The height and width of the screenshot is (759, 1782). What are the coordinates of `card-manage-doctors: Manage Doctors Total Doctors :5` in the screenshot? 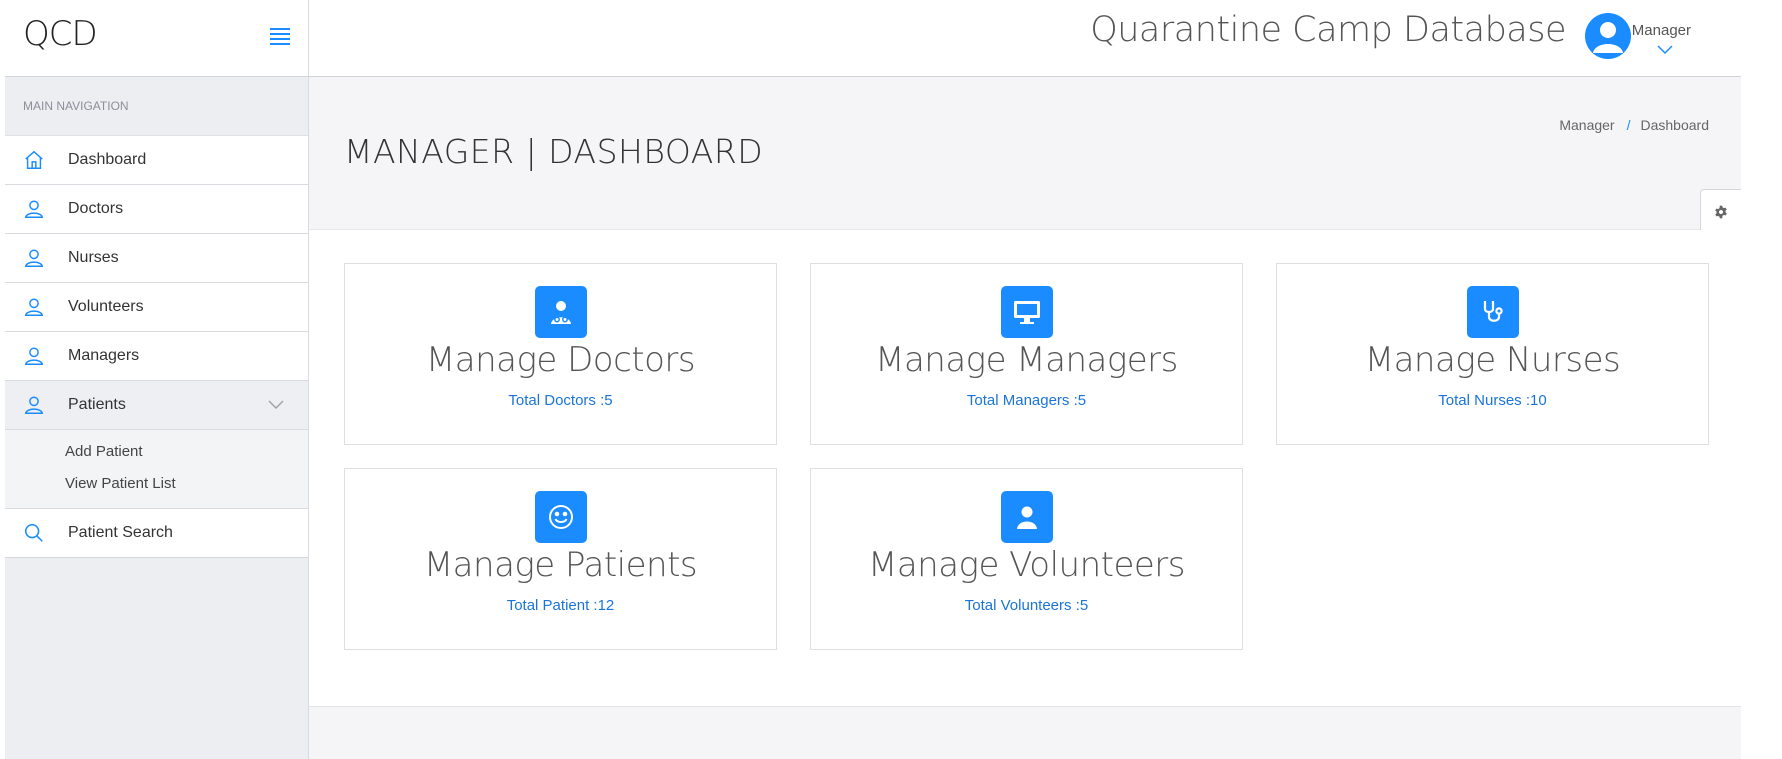 It's located at (560, 354).